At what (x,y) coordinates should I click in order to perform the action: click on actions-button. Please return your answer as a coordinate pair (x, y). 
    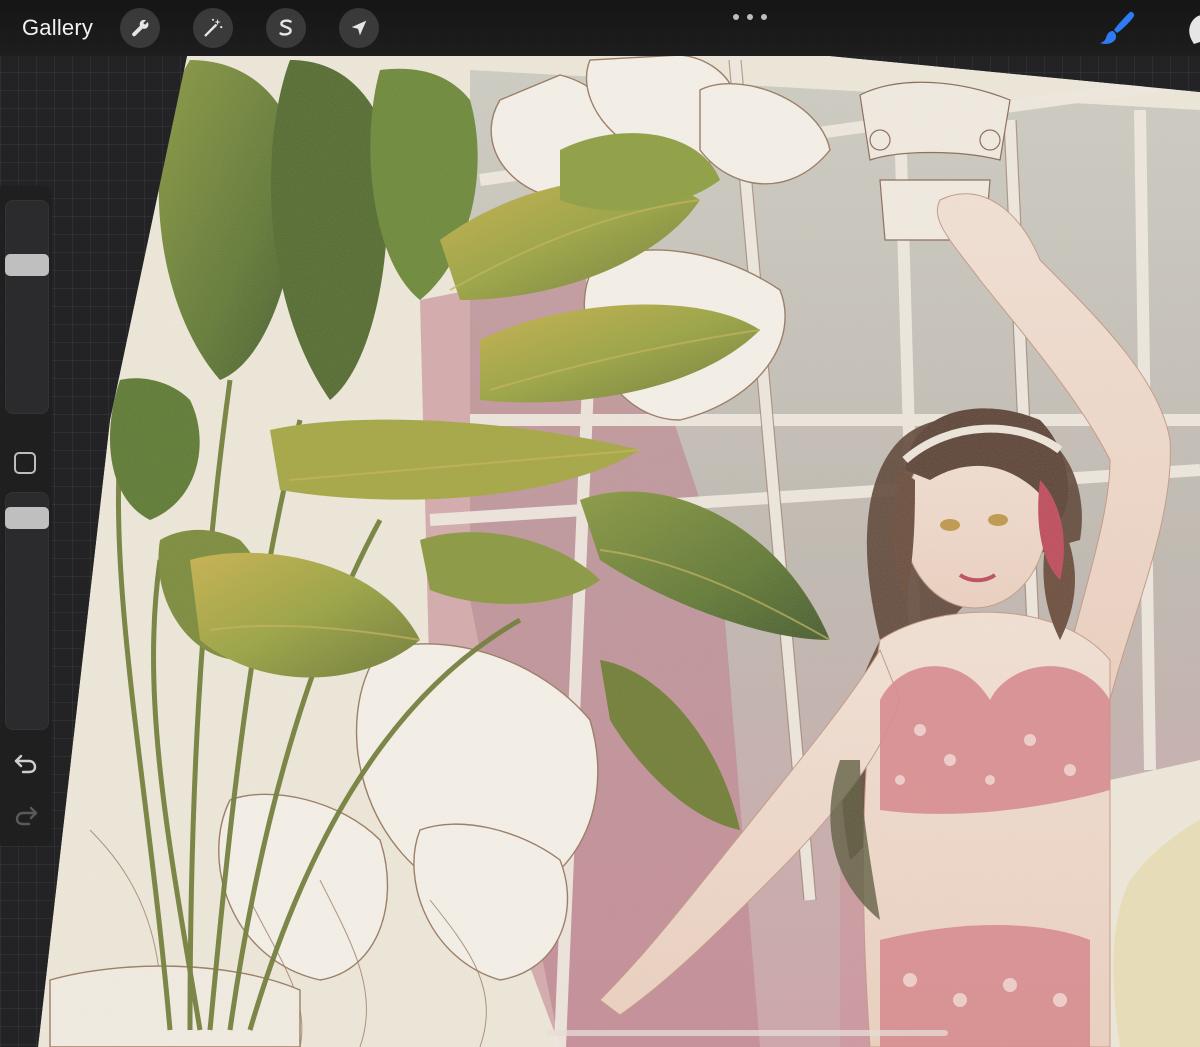
    Looking at the image, I should click on (140, 28).